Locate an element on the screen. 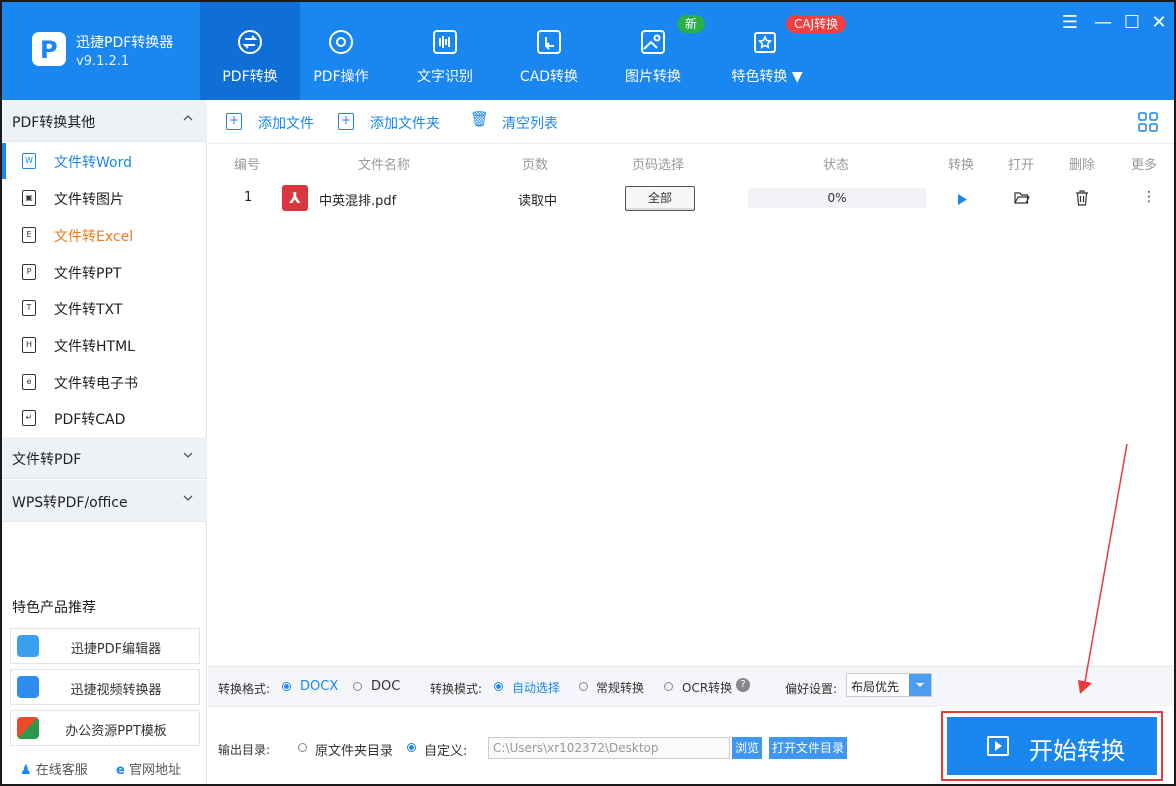 This screenshot has width=1176, height=786. word-file-icon: W is located at coordinates (29, 161).